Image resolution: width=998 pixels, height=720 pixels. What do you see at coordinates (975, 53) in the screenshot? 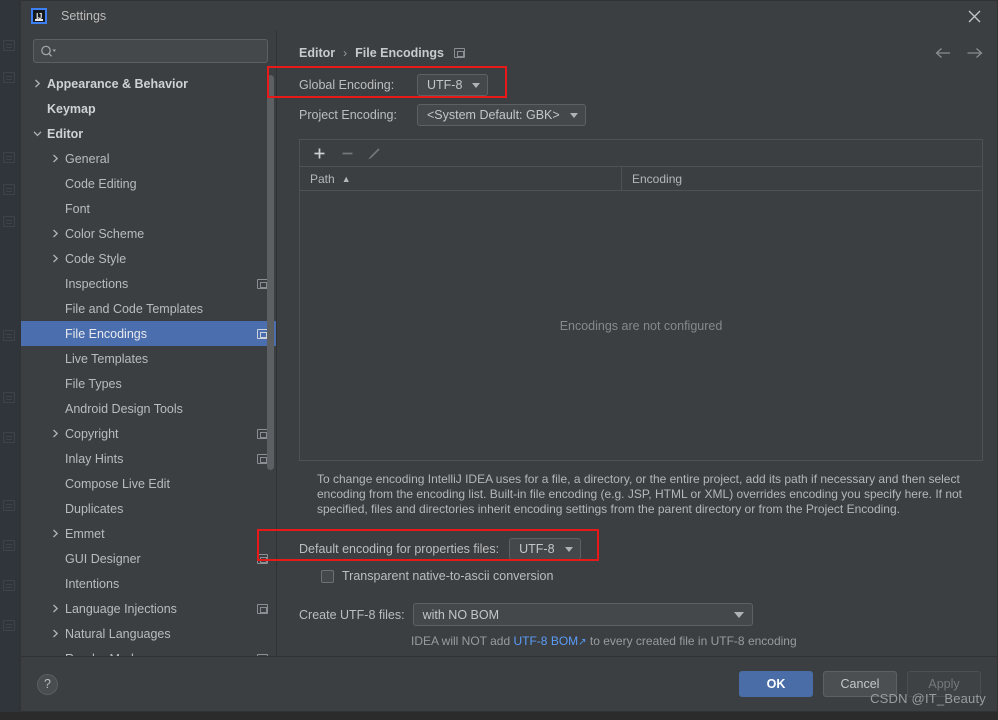
I see `arrow-right-icon` at bounding box center [975, 53].